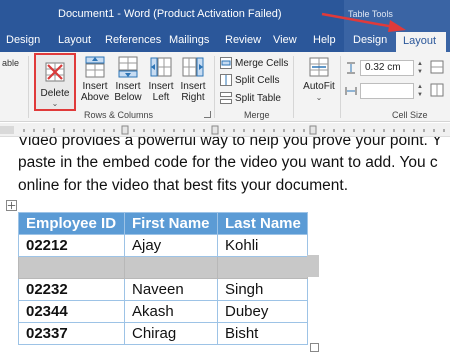 This screenshot has height=360, width=450. What do you see at coordinates (262, 63) in the screenshot?
I see `merge-cells-label: Merge Cells` at bounding box center [262, 63].